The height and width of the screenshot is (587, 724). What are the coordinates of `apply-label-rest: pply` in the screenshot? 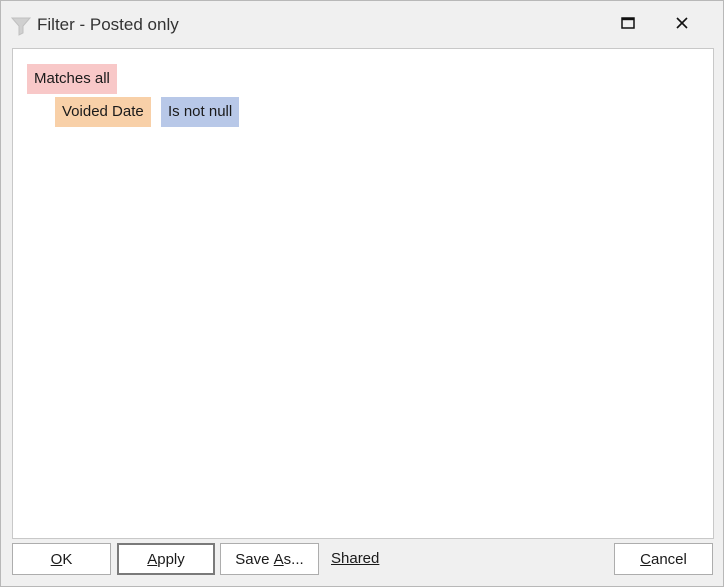 It's located at (171, 559).